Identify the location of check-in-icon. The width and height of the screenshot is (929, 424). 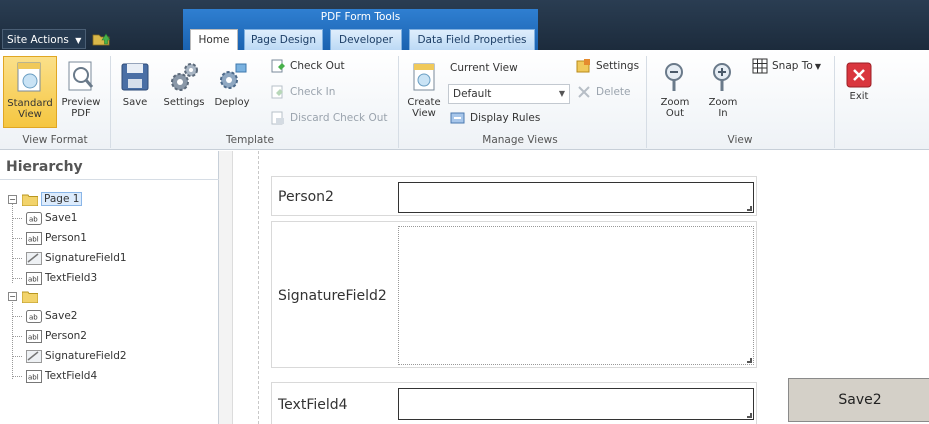
(277, 92).